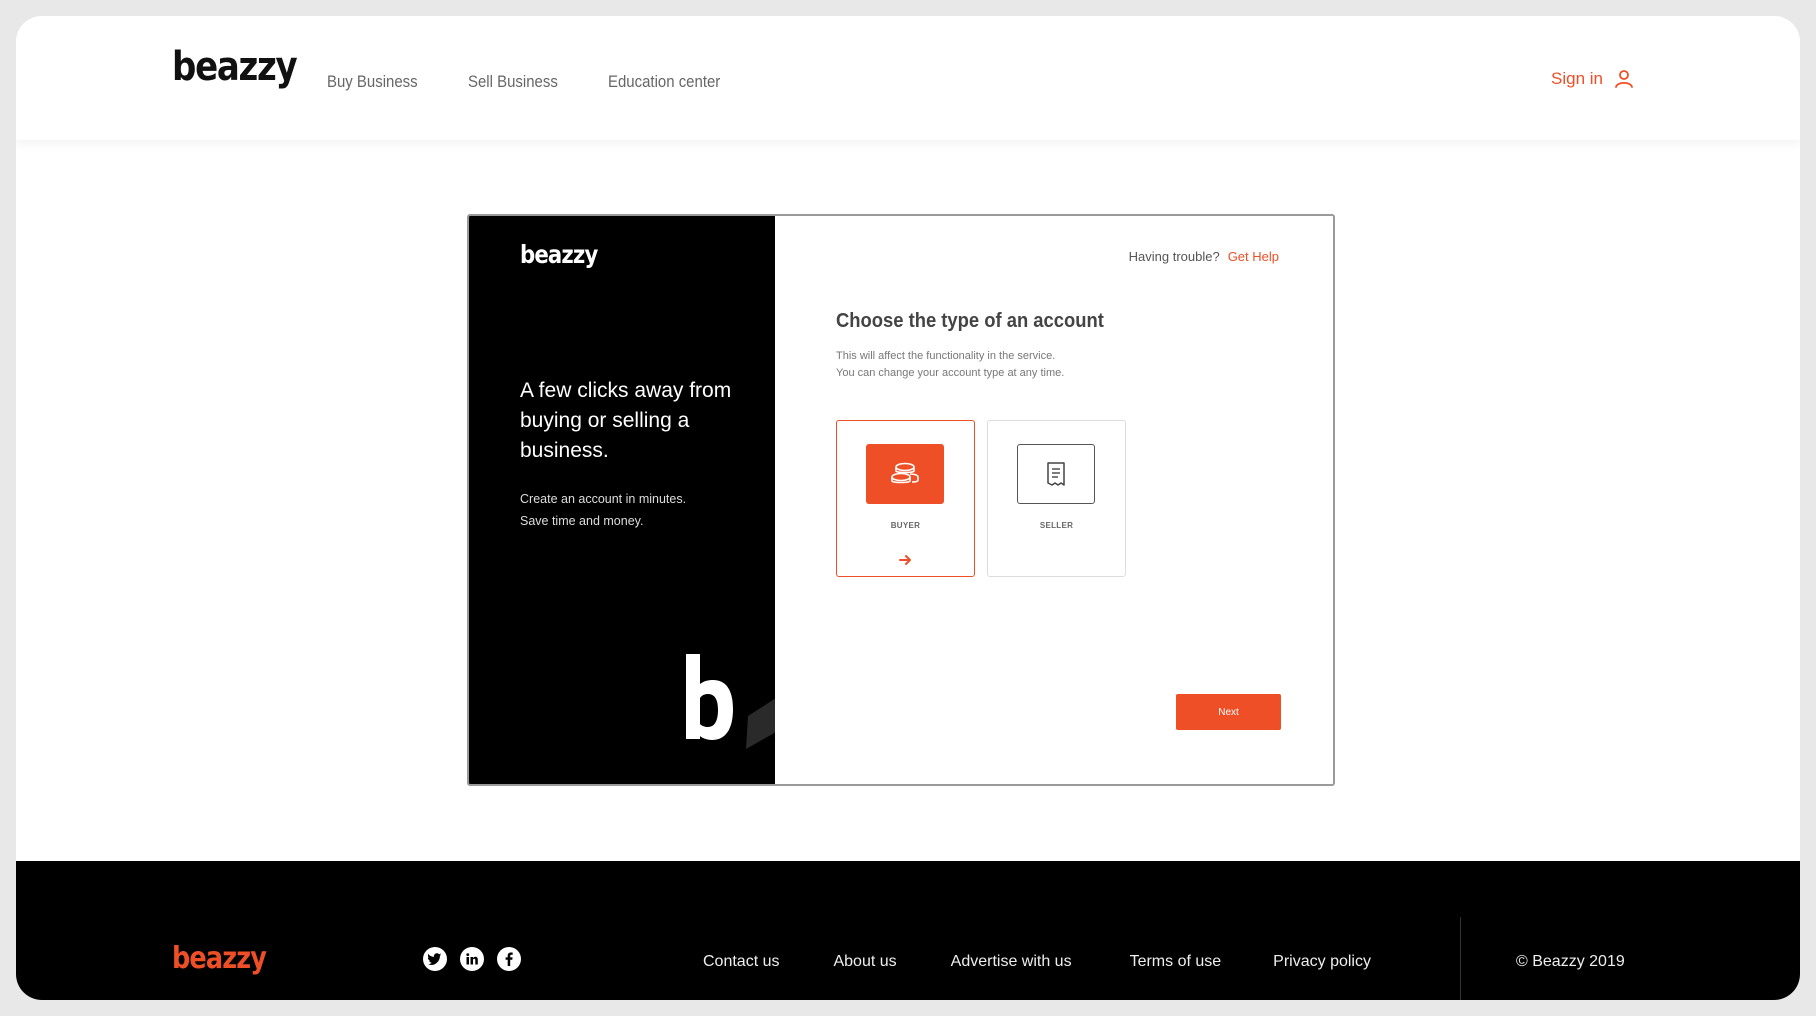 The height and width of the screenshot is (1016, 1816). I want to click on next-button: Next, so click(1228, 712).